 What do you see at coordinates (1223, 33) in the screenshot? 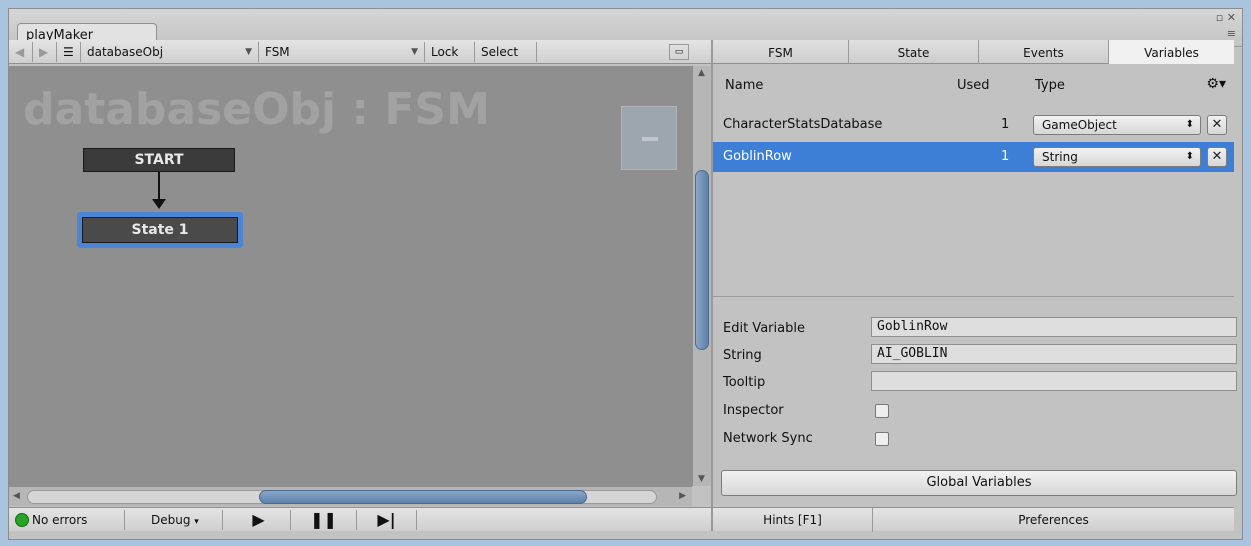
I see `menu-icon: ≡` at bounding box center [1223, 33].